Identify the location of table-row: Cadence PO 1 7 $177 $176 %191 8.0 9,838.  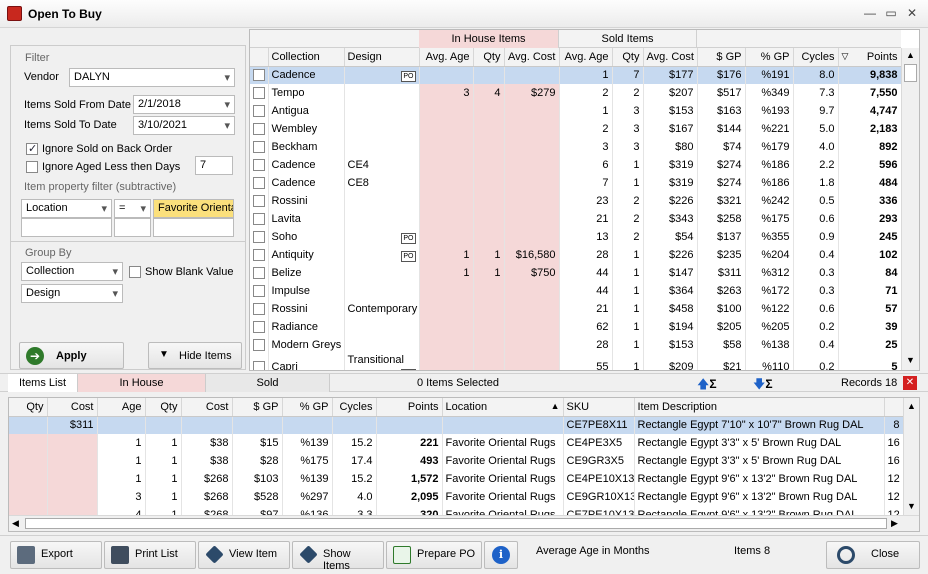
(576, 75).